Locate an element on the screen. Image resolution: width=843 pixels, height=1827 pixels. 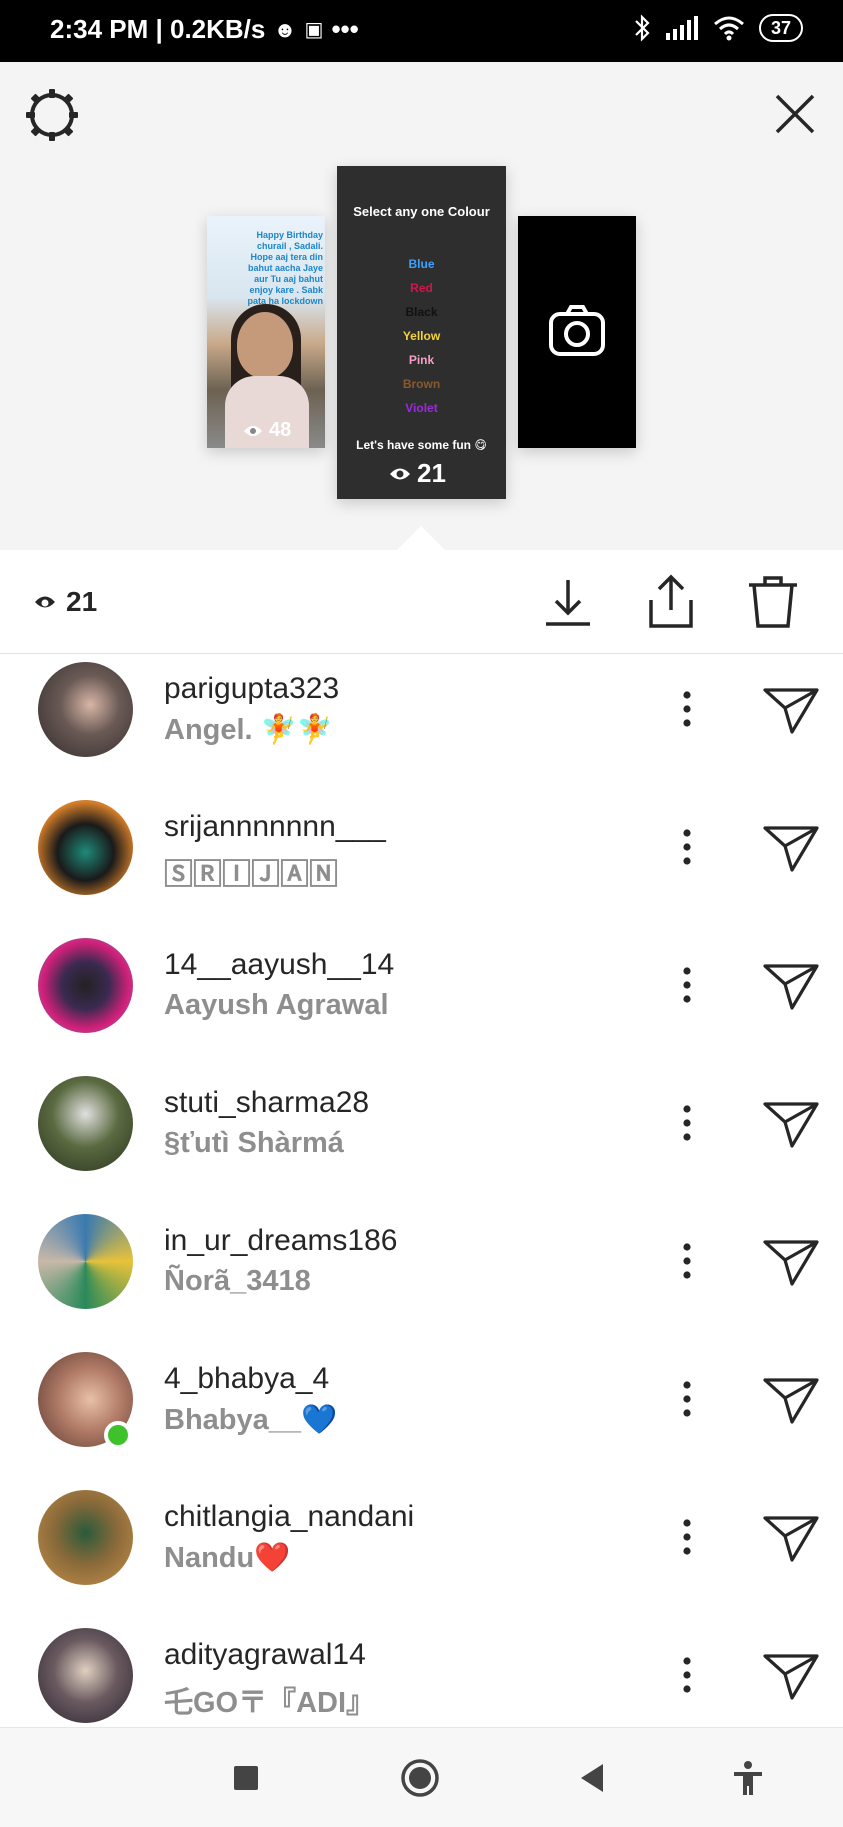
story-photo-face is located at coordinates (265, 345).